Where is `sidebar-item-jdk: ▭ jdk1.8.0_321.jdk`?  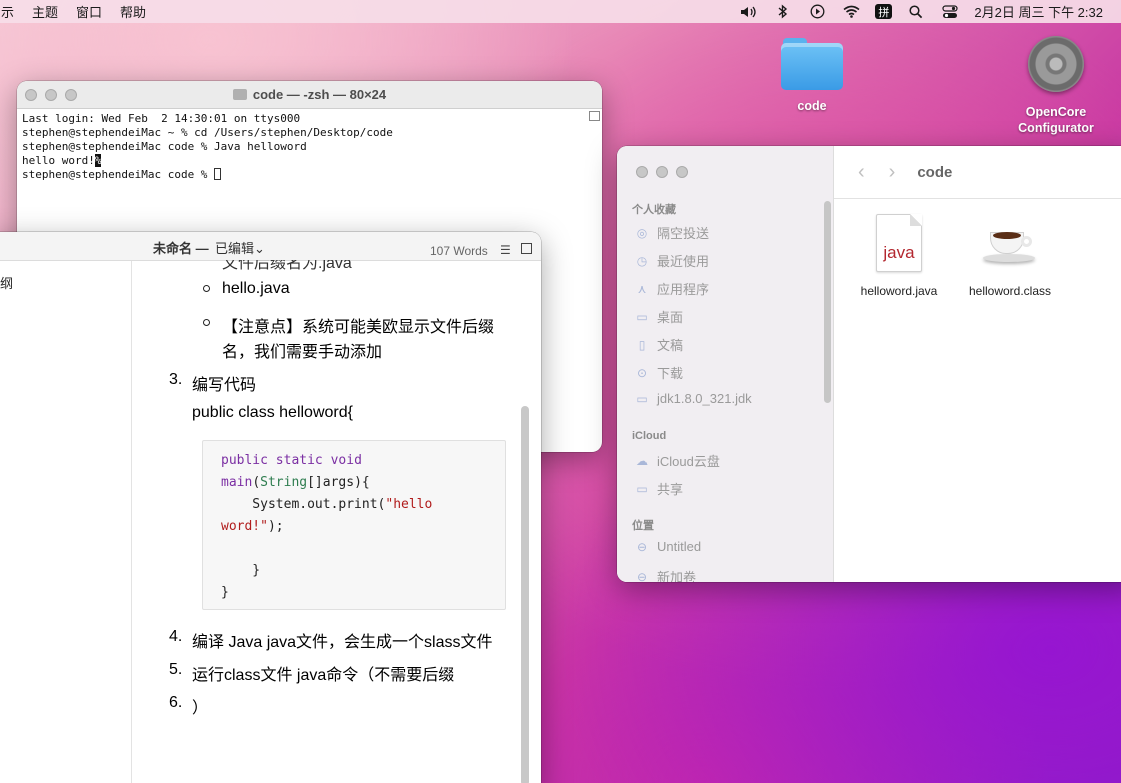 sidebar-item-jdk: ▭ jdk1.8.0_321.jdk is located at coordinates (693, 398).